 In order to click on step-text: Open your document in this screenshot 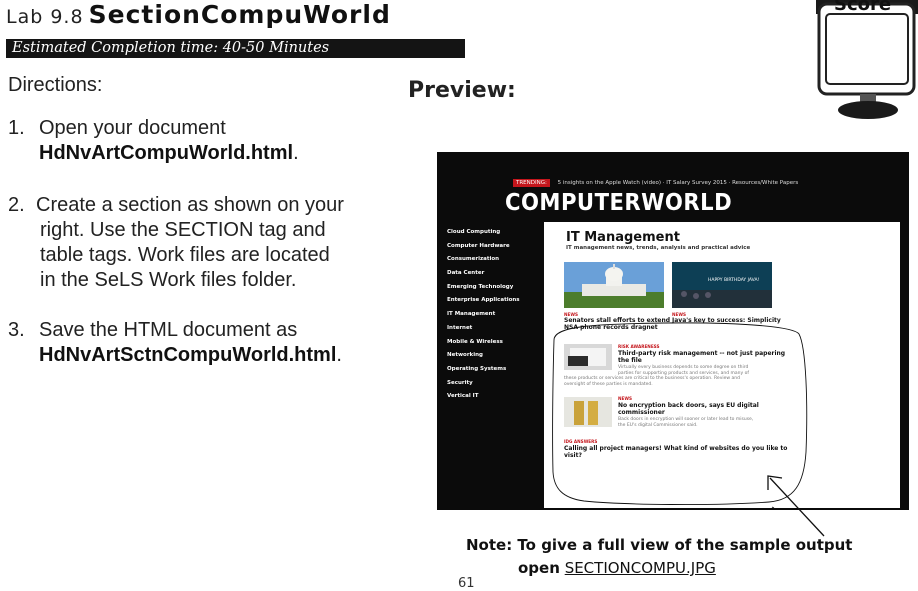, I will do `click(132, 128)`.